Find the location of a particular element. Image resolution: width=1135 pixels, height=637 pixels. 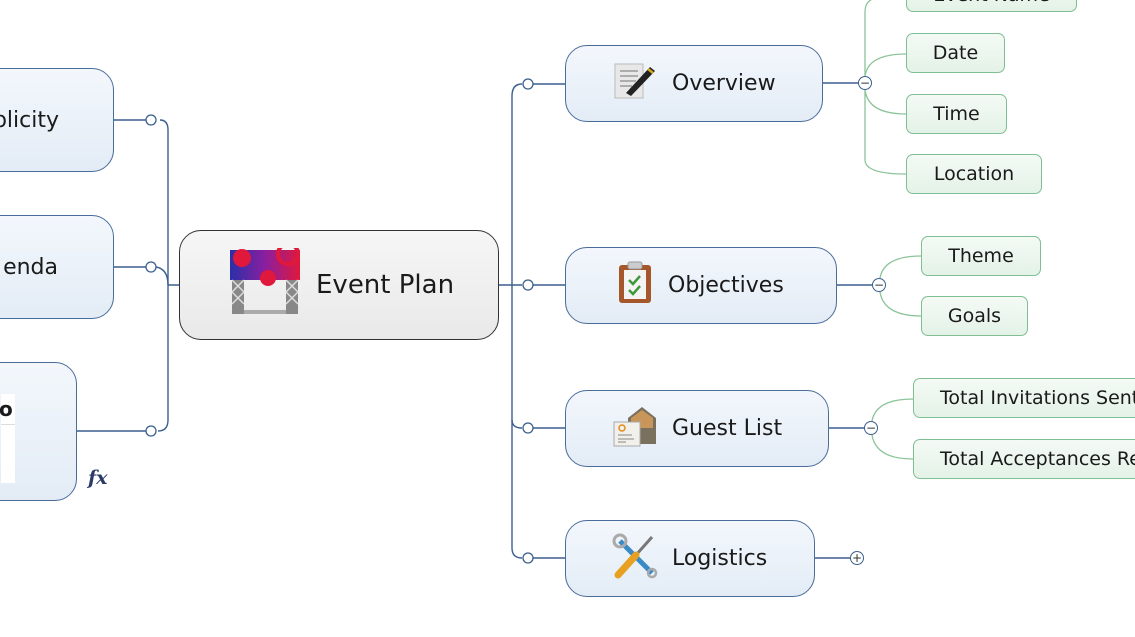

subtopic-label: Location is located at coordinates (974, 174).